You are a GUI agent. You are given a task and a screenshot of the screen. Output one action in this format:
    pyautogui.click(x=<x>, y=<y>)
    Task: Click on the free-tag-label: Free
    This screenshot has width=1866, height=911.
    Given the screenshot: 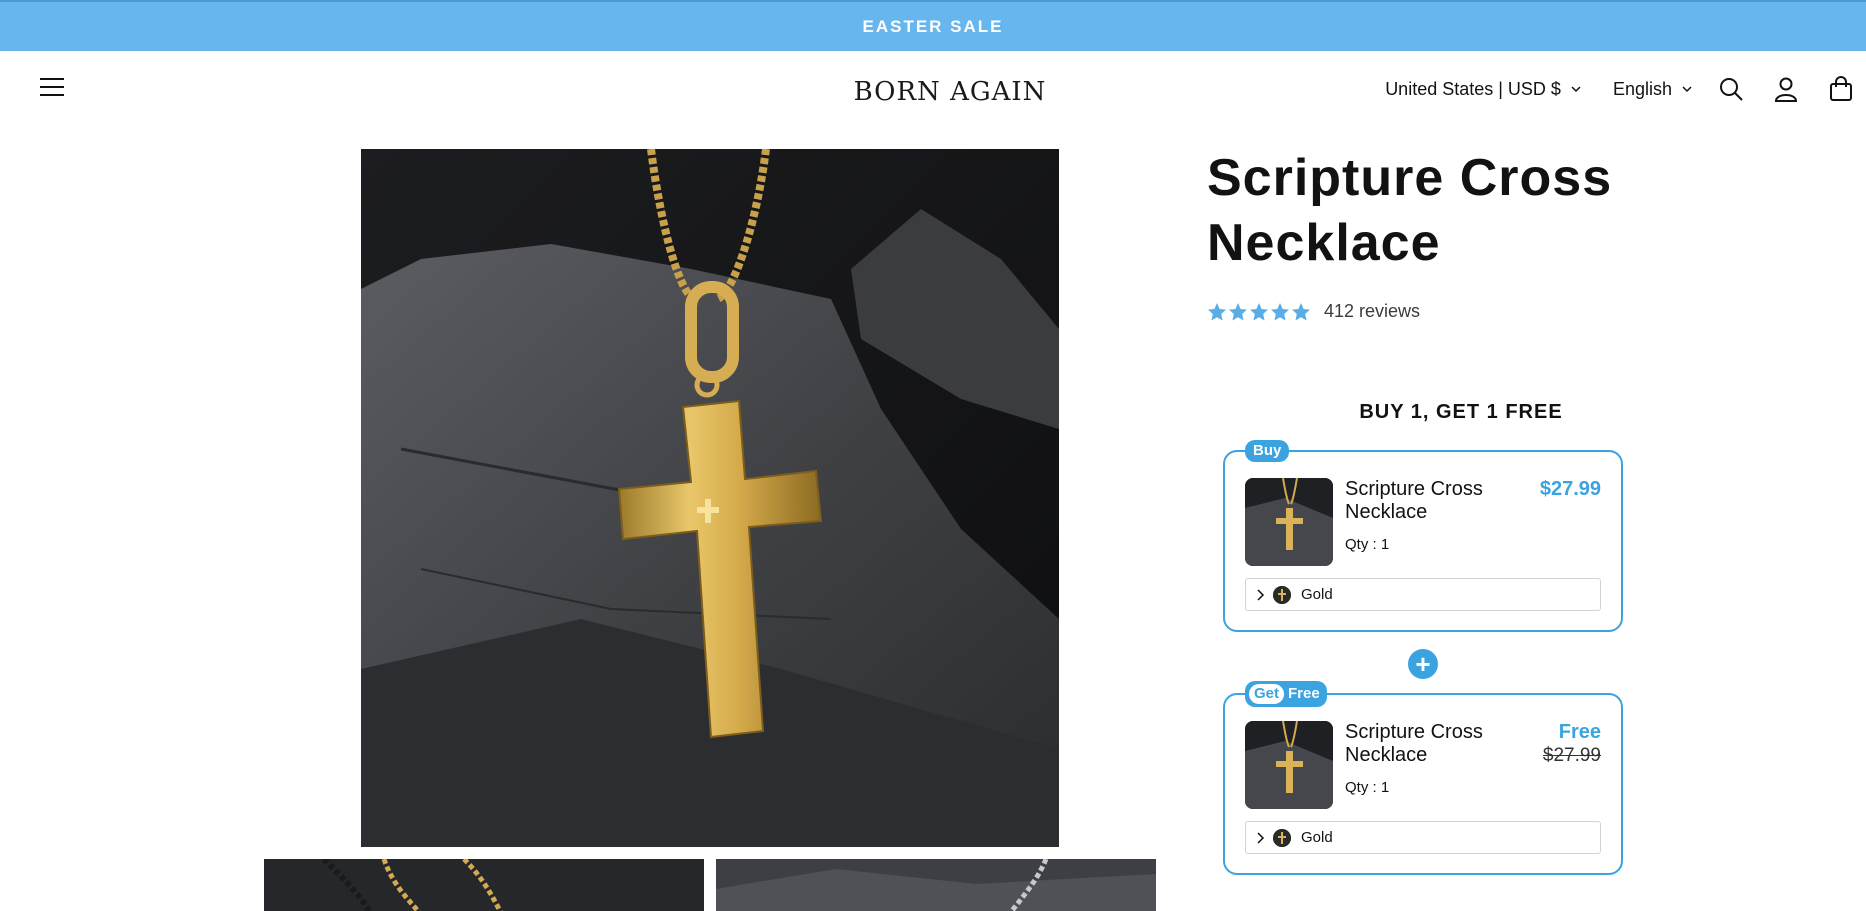 What is the action you would take?
    pyautogui.click(x=1304, y=693)
    